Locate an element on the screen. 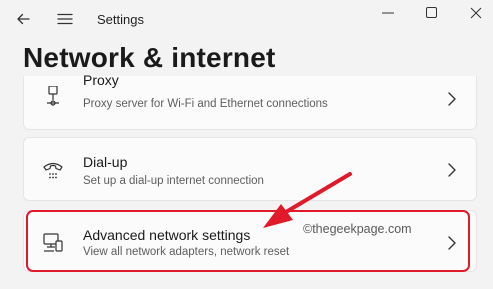 This screenshot has width=493, height=289. app-title: Settings is located at coordinates (120, 19).